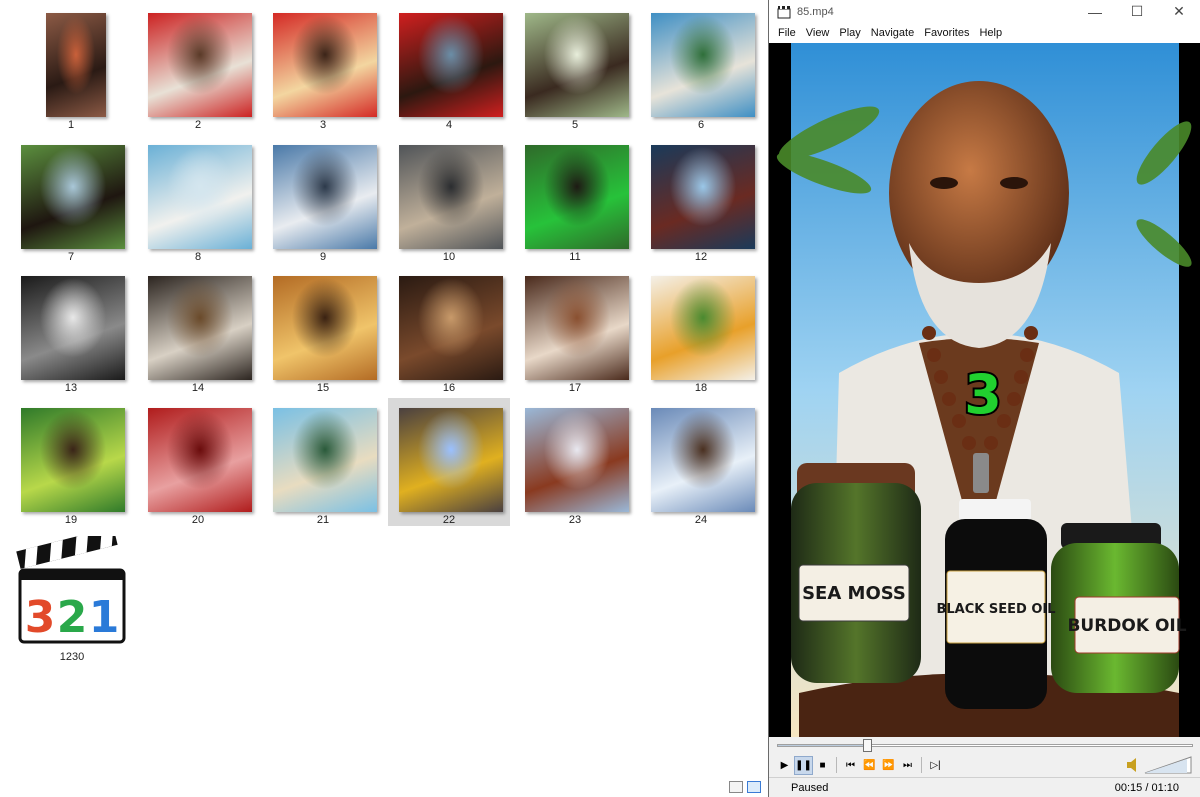  What do you see at coordinates (575, 330) in the screenshot?
I see `thumbnail-item: 17` at bounding box center [575, 330].